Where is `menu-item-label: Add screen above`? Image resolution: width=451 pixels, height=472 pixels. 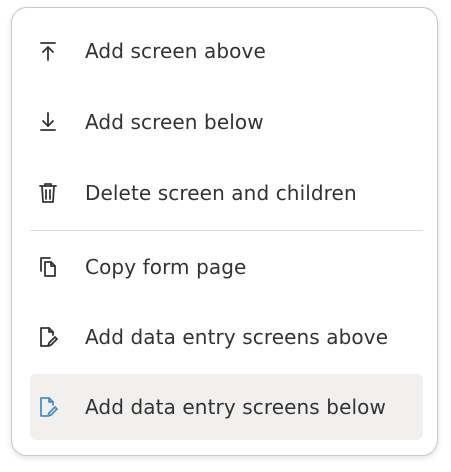
menu-item-label: Add screen above is located at coordinates (175, 51).